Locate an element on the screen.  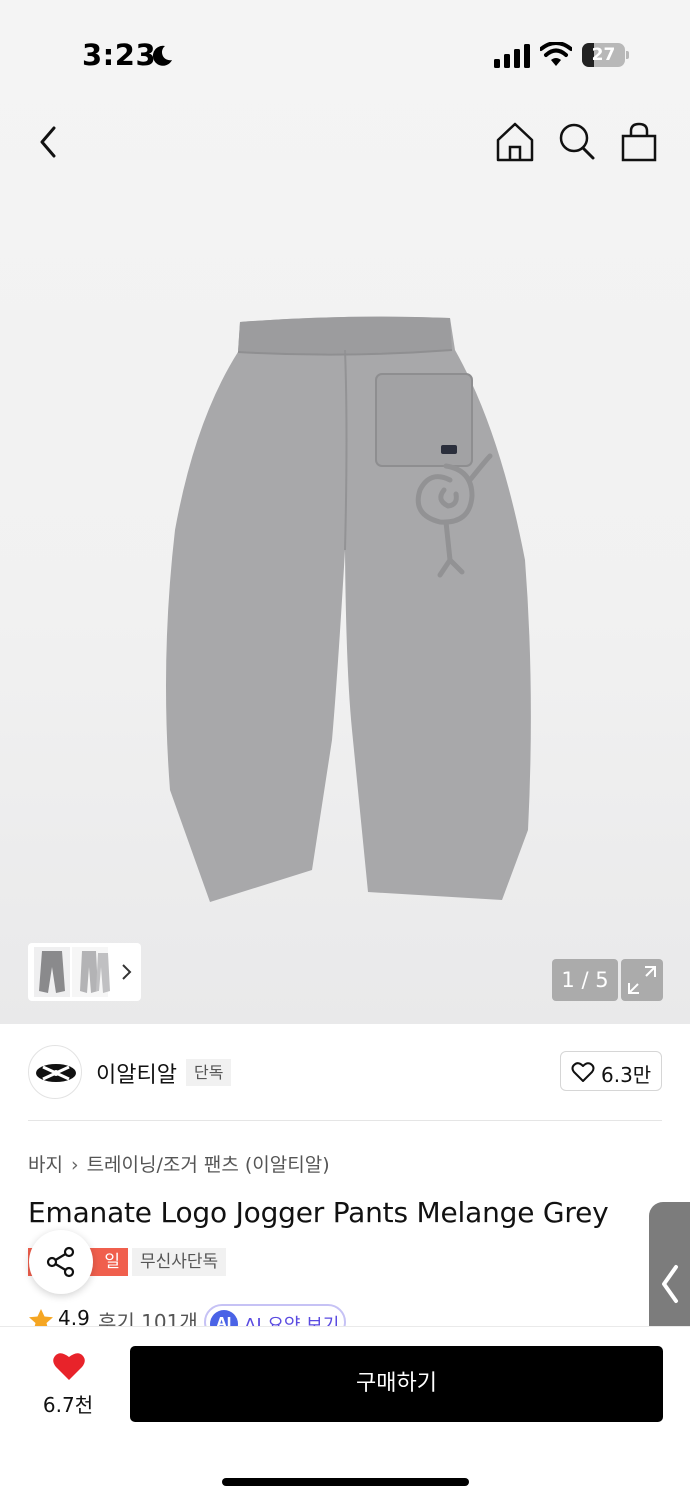
bottom-bar: 6.7천 구매하기 is located at coordinates (345, 1413).